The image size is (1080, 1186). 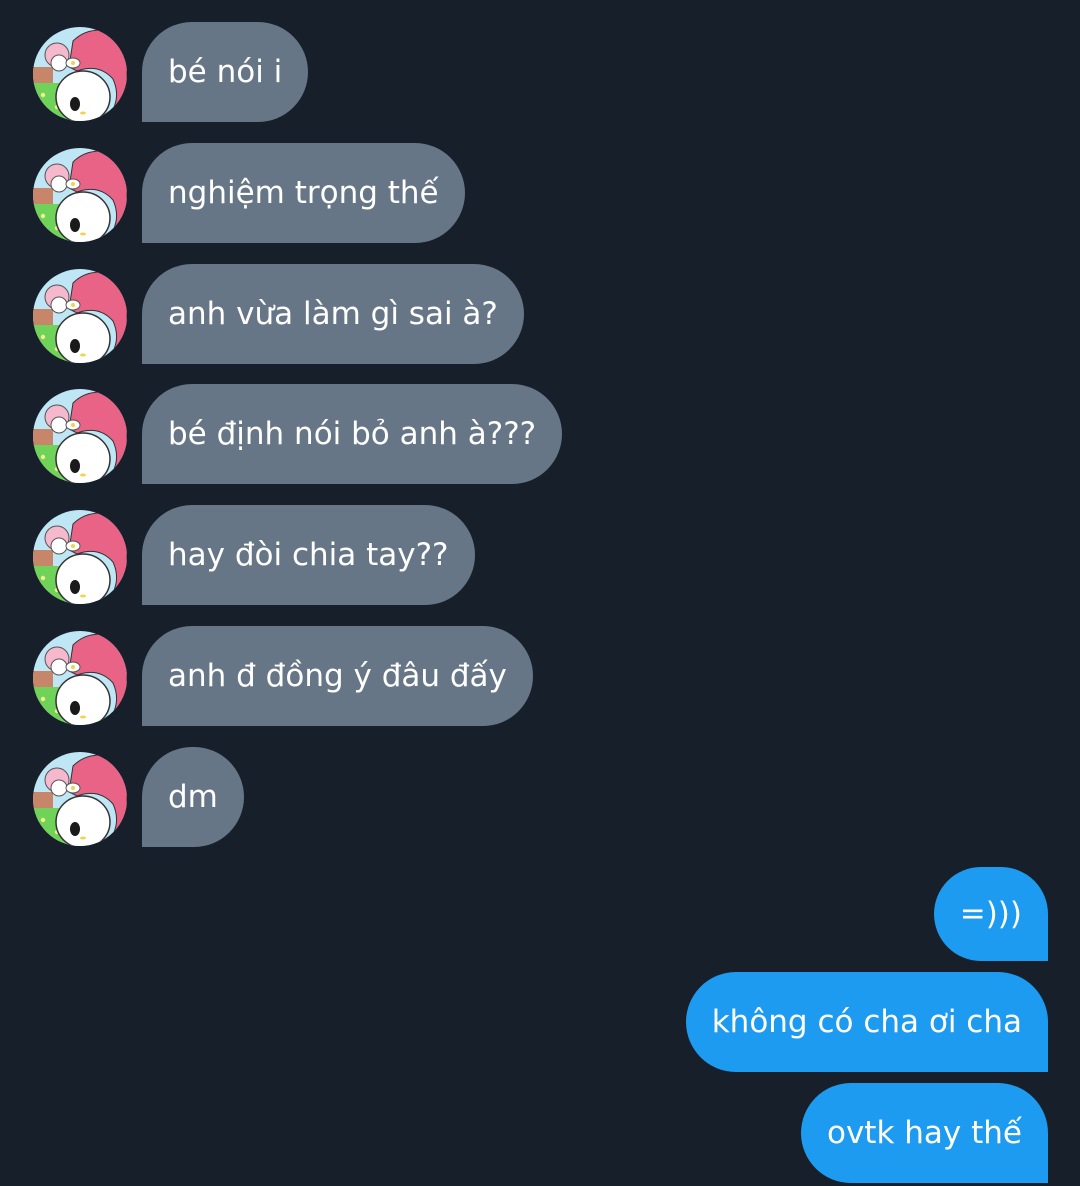 I want to click on message-text: hay đòi chia tay??, so click(x=308, y=555).